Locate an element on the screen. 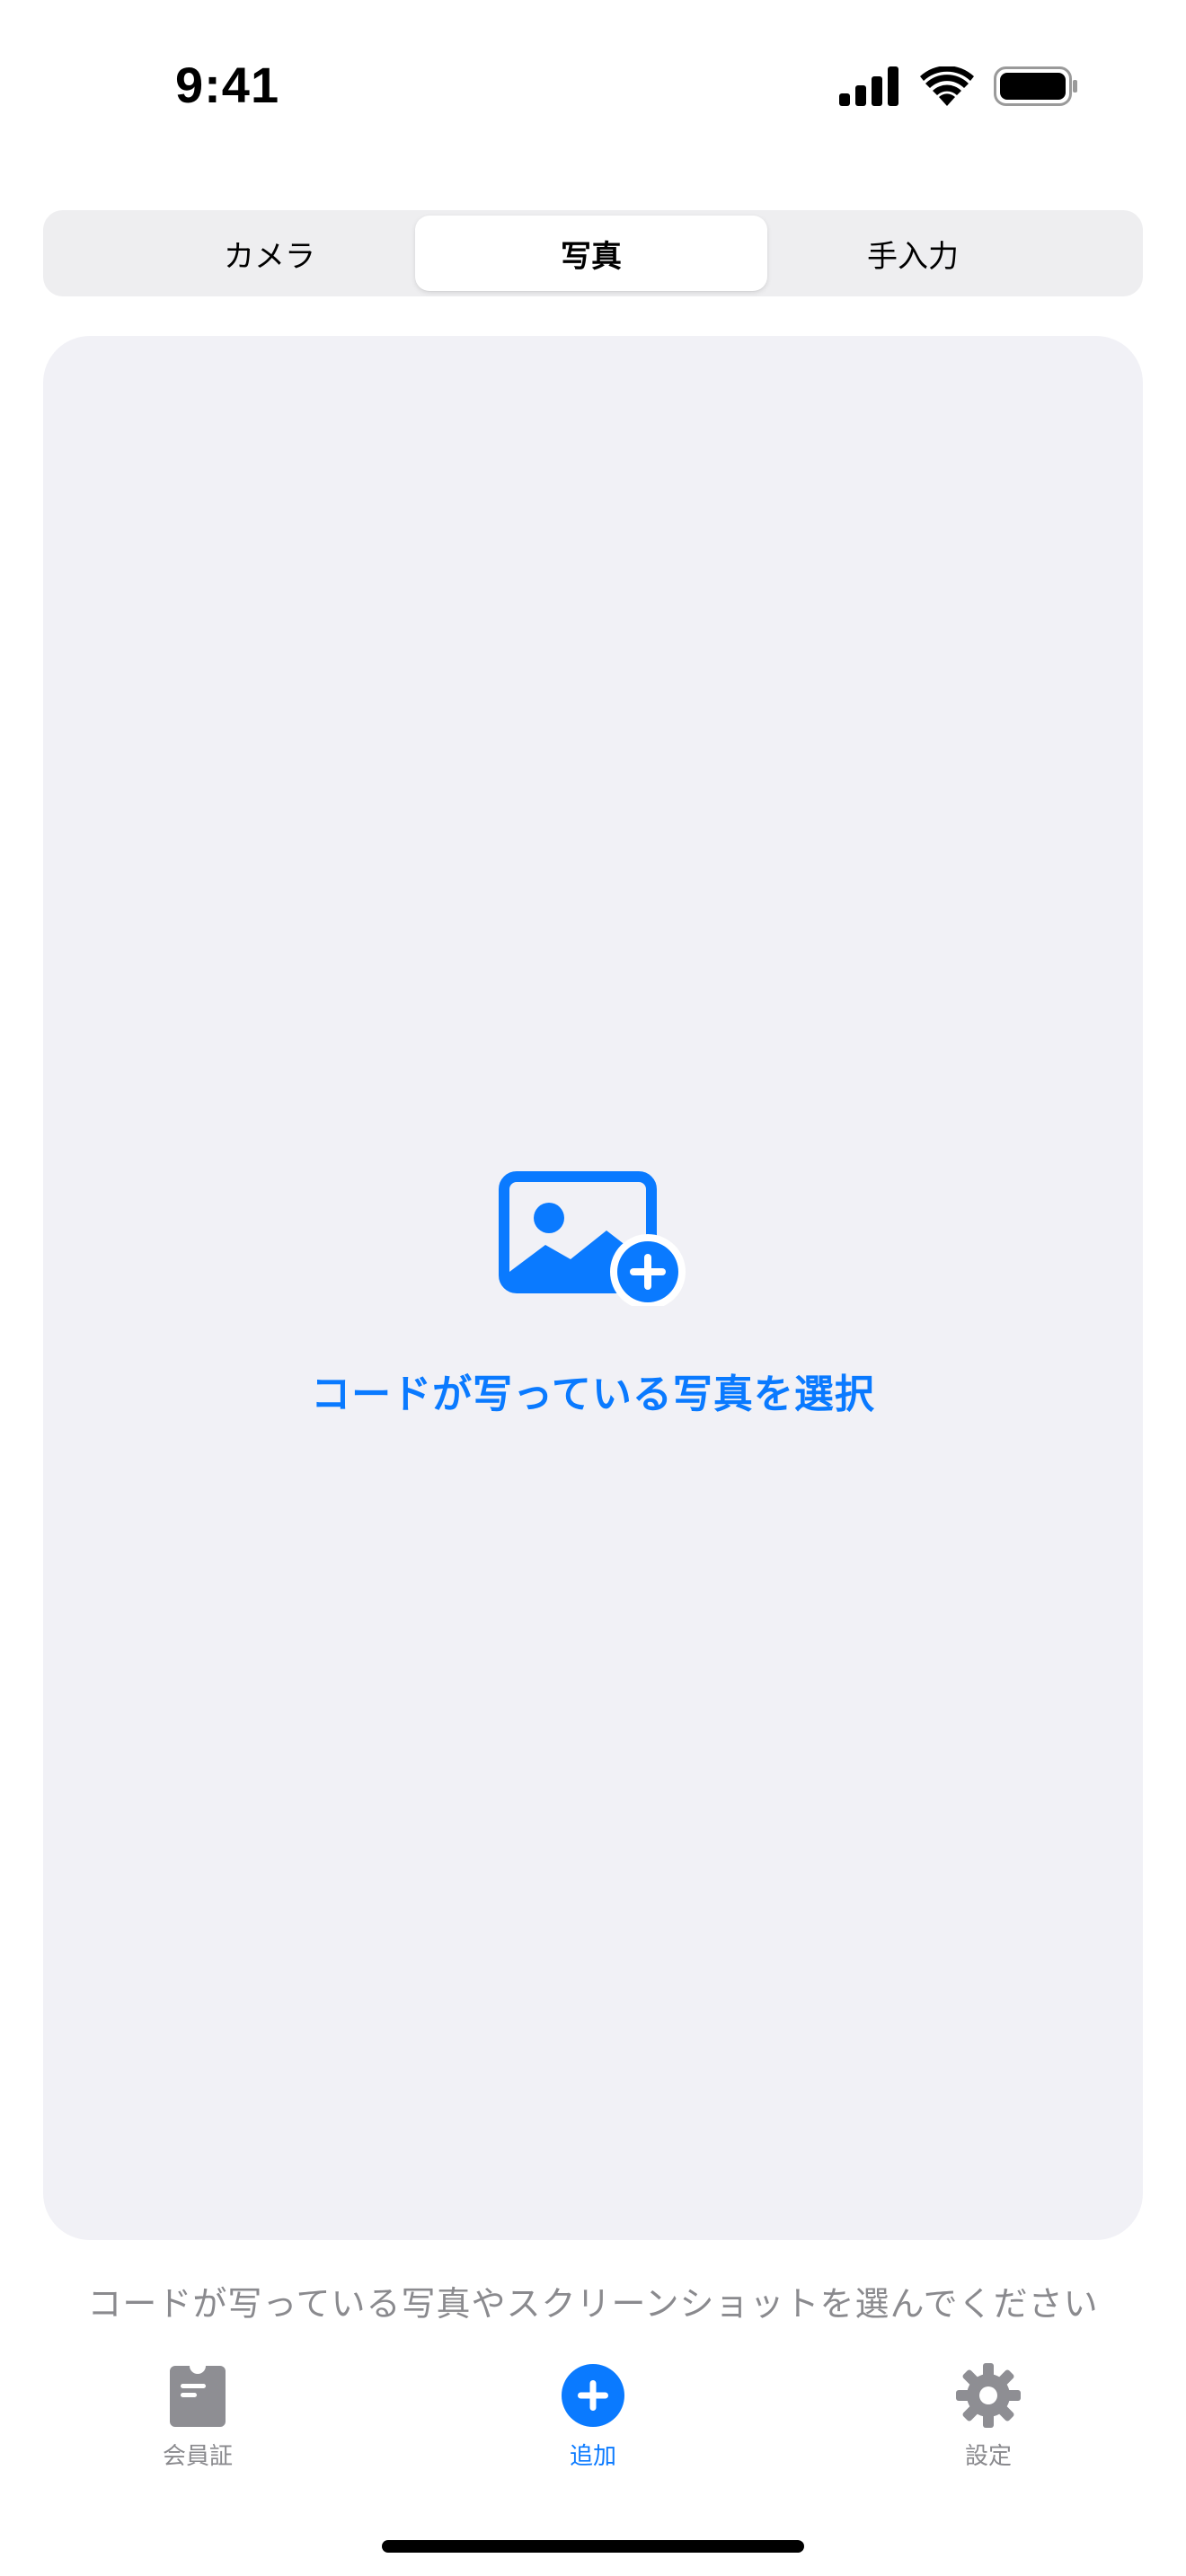 This screenshot has width=1186, height=2576. status-icons is located at coordinates (958, 86).